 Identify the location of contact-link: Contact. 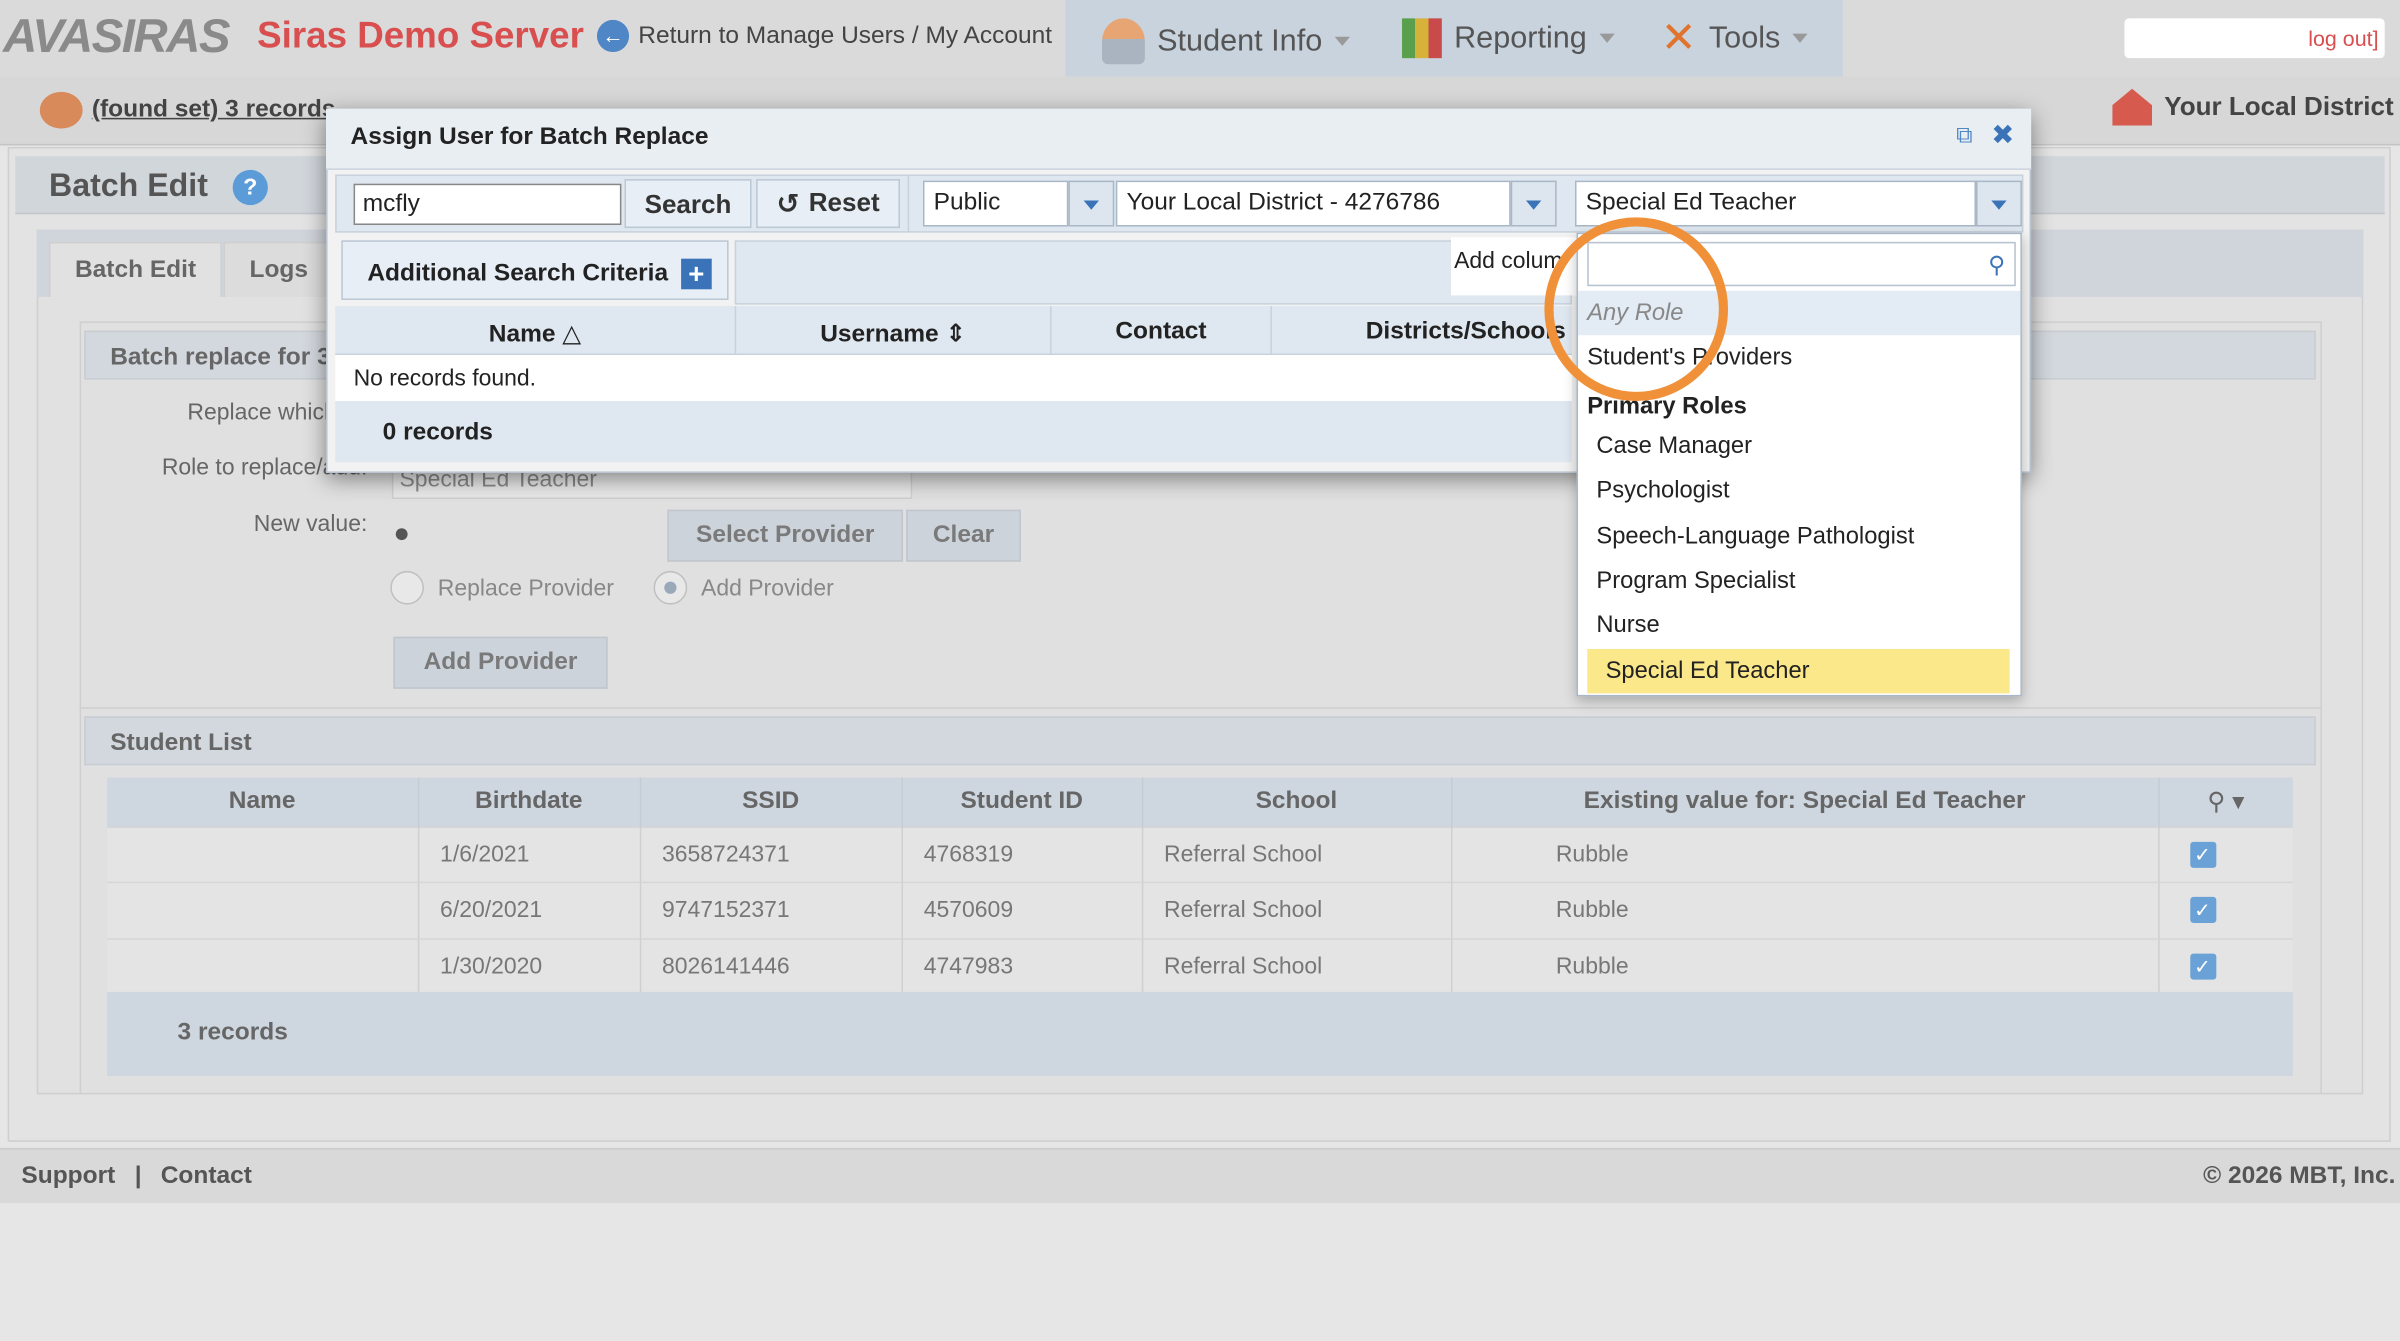
(206, 1177).